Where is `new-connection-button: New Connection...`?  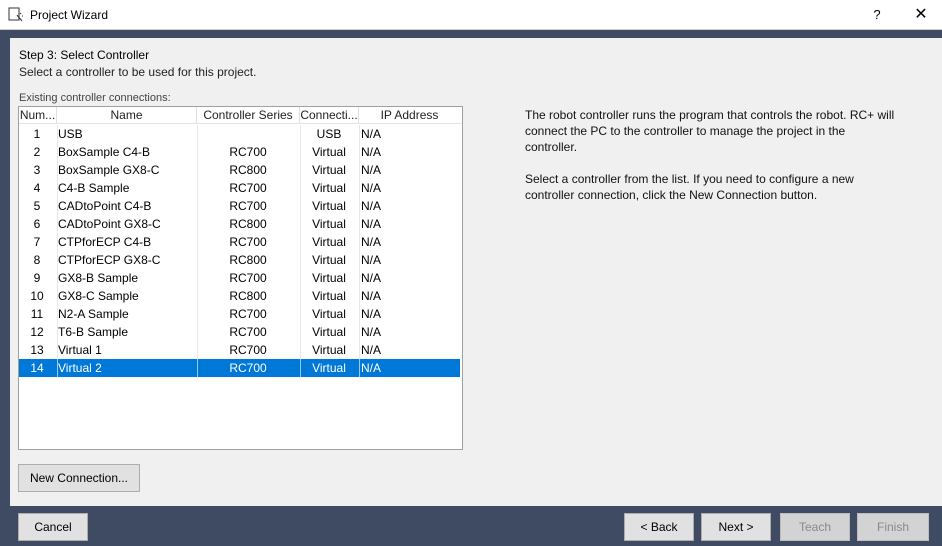
new-connection-button: New Connection... is located at coordinates (79, 478).